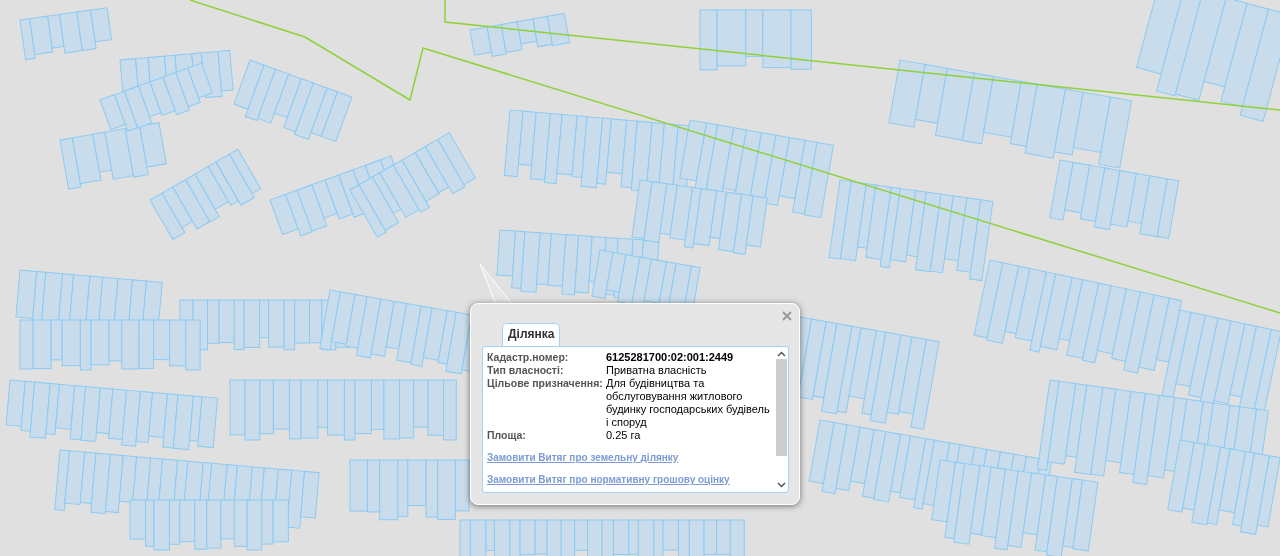 This screenshot has height=556, width=1280. What do you see at coordinates (781, 354) in the screenshot?
I see `scroll-up-icon` at bounding box center [781, 354].